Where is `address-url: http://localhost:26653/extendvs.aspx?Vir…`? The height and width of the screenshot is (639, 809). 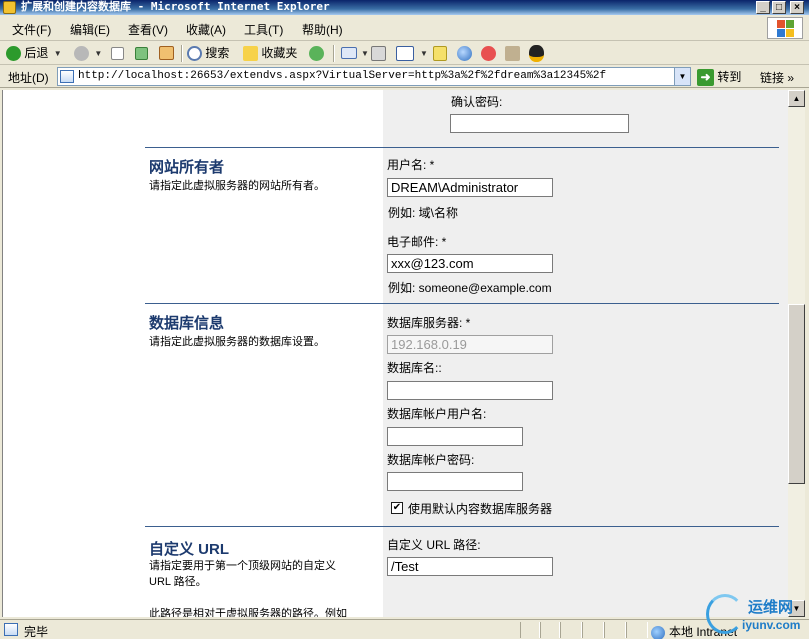 address-url: http://localhost:26653/extendvs.aspx?Vir… is located at coordinates (342, 76).